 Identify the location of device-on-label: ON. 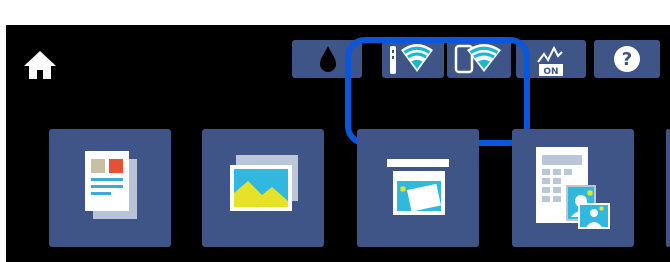
(550, 72).